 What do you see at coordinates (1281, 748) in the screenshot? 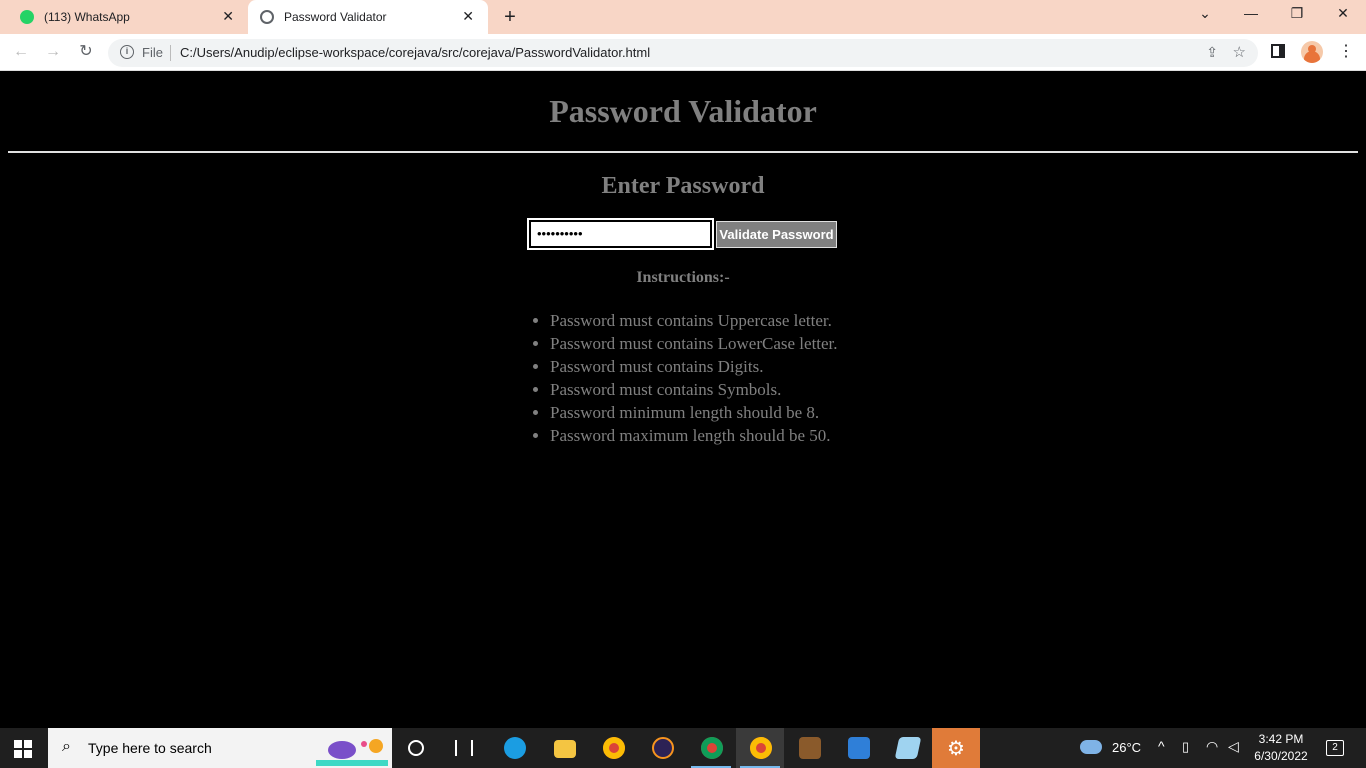
I see `system-clock: 3:42 PM 6/30/2022` at bounding box center [1281, 748].